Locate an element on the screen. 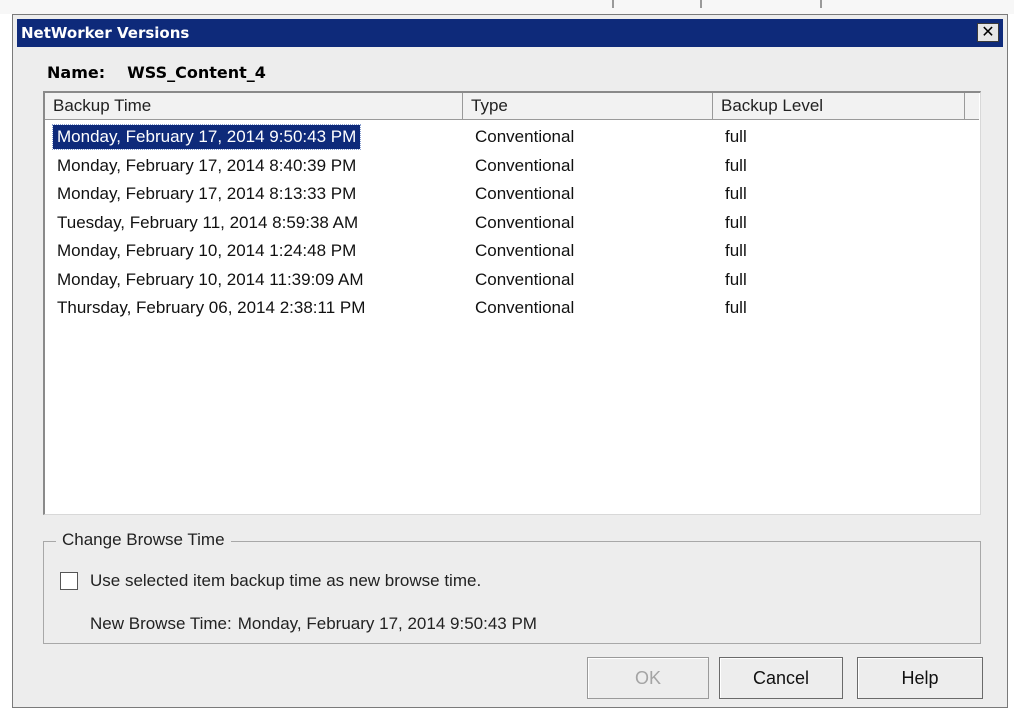  cancel-button: Cancel is located at coordinates (781, 678).